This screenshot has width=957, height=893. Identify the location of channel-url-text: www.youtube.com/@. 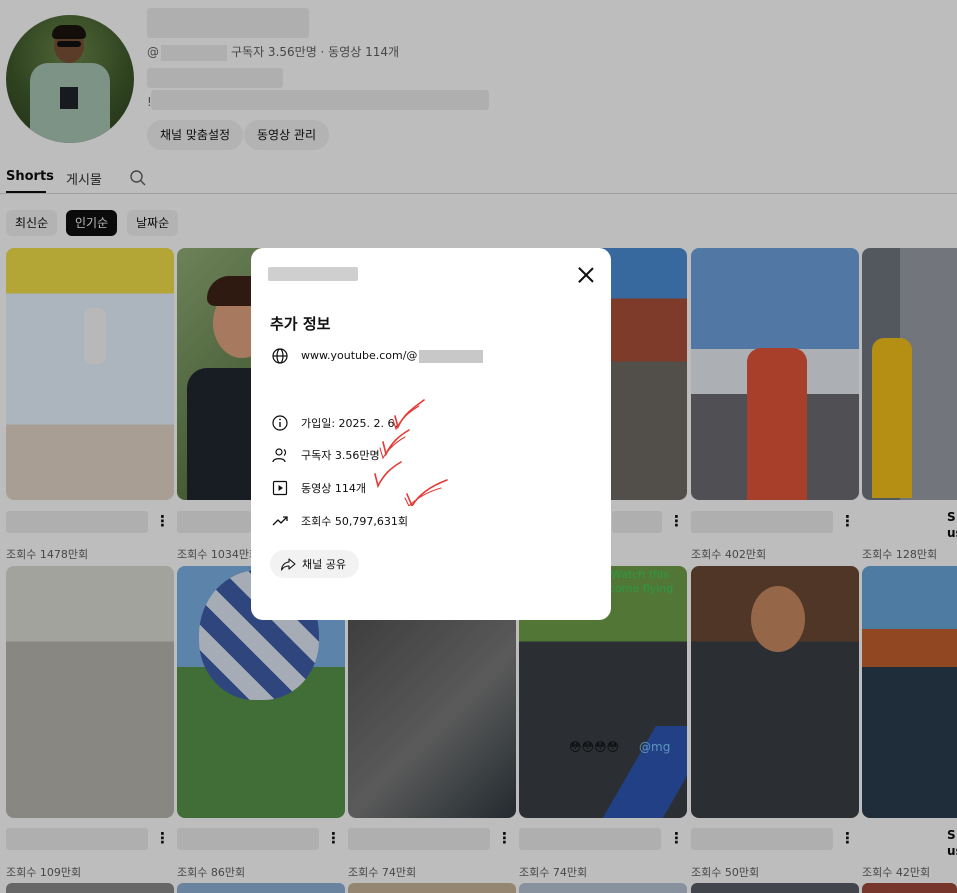
(359, 356).